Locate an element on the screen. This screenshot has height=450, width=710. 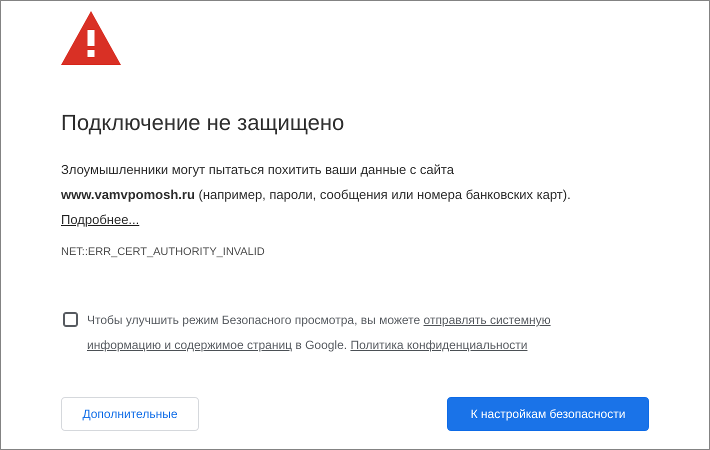
policy-link: информацию и содержимое страниц is located at coordinates (189, 345).